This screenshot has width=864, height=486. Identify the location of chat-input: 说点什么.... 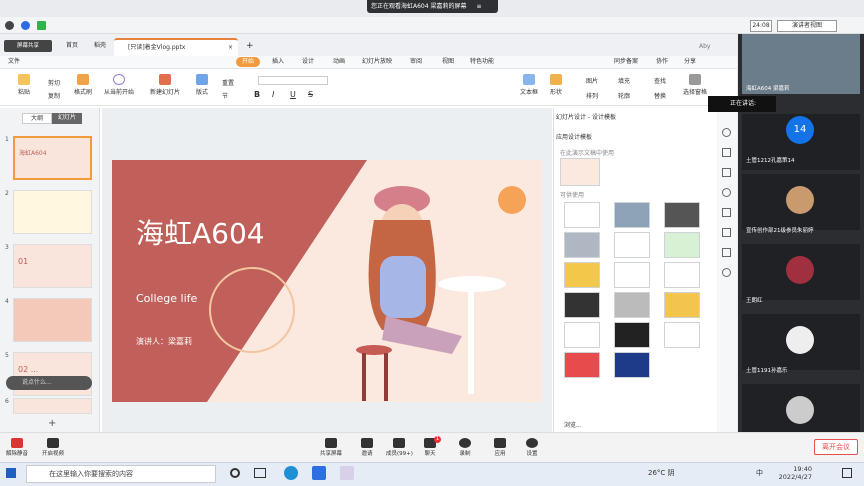
(49, 383).